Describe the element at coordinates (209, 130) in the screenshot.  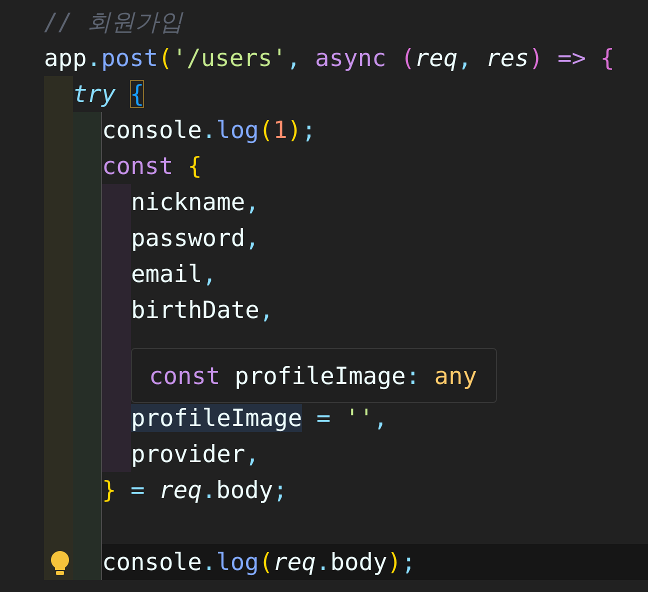
I see `code-line: console.log(1);` at that location.